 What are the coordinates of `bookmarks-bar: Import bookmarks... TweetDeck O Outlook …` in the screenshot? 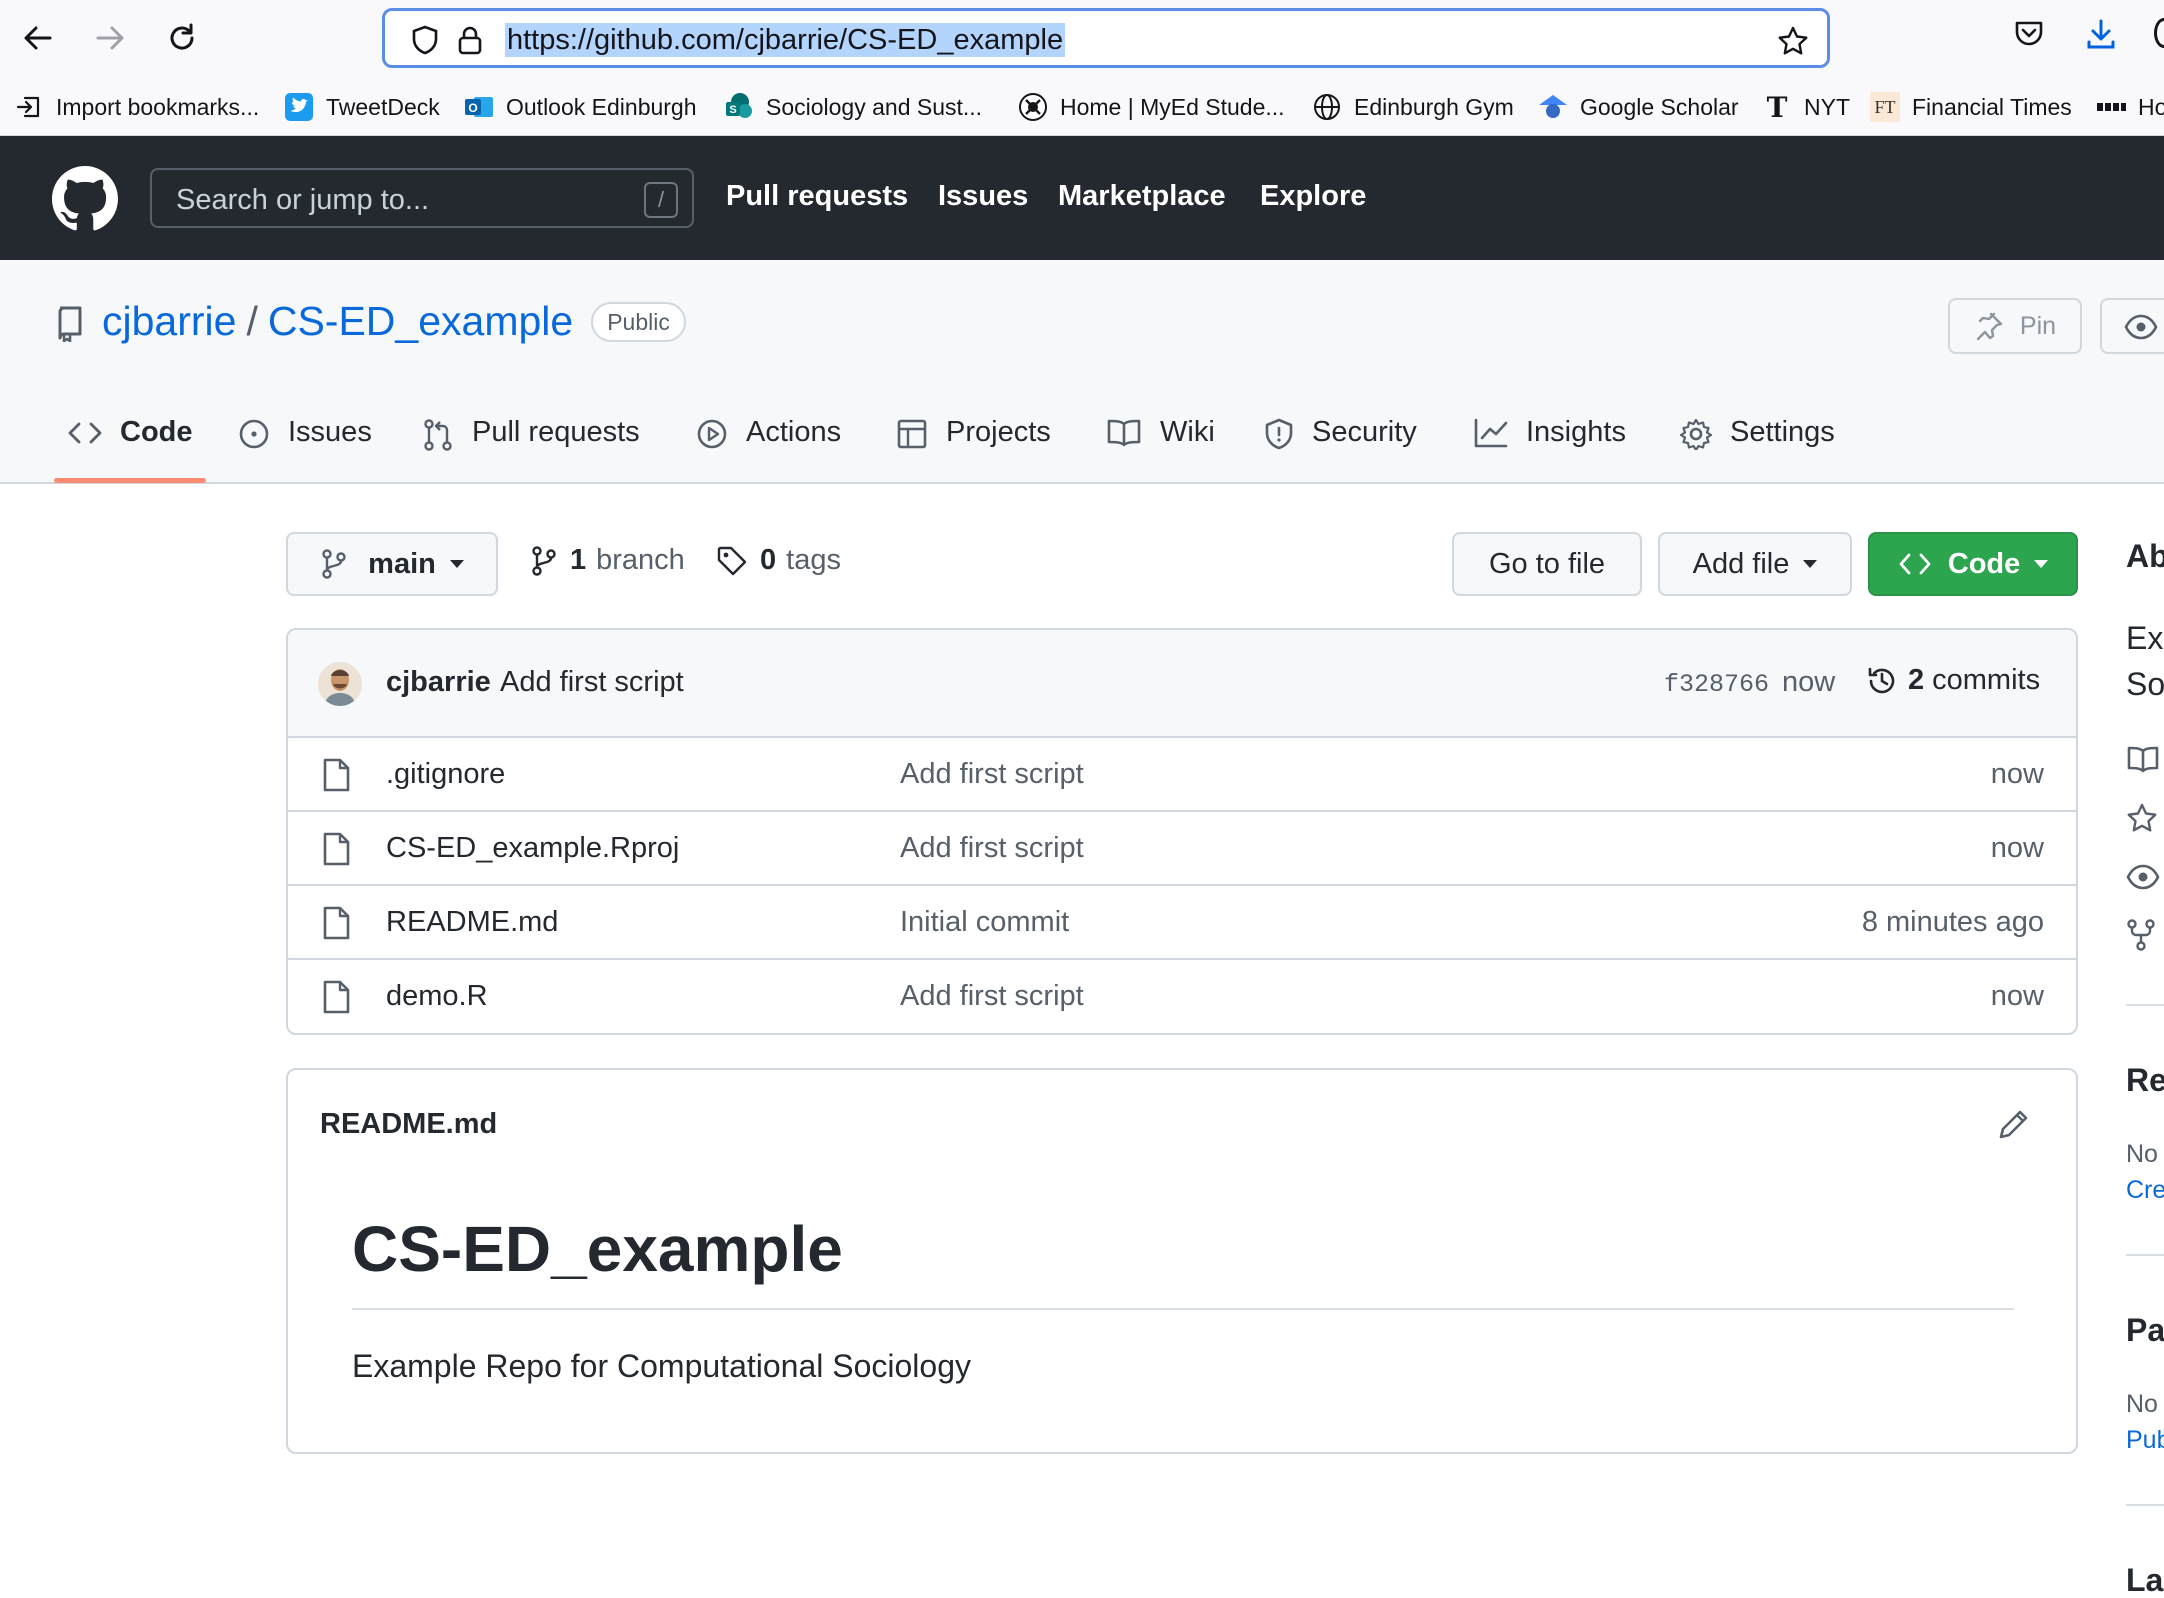 It's located at (1082, 107).